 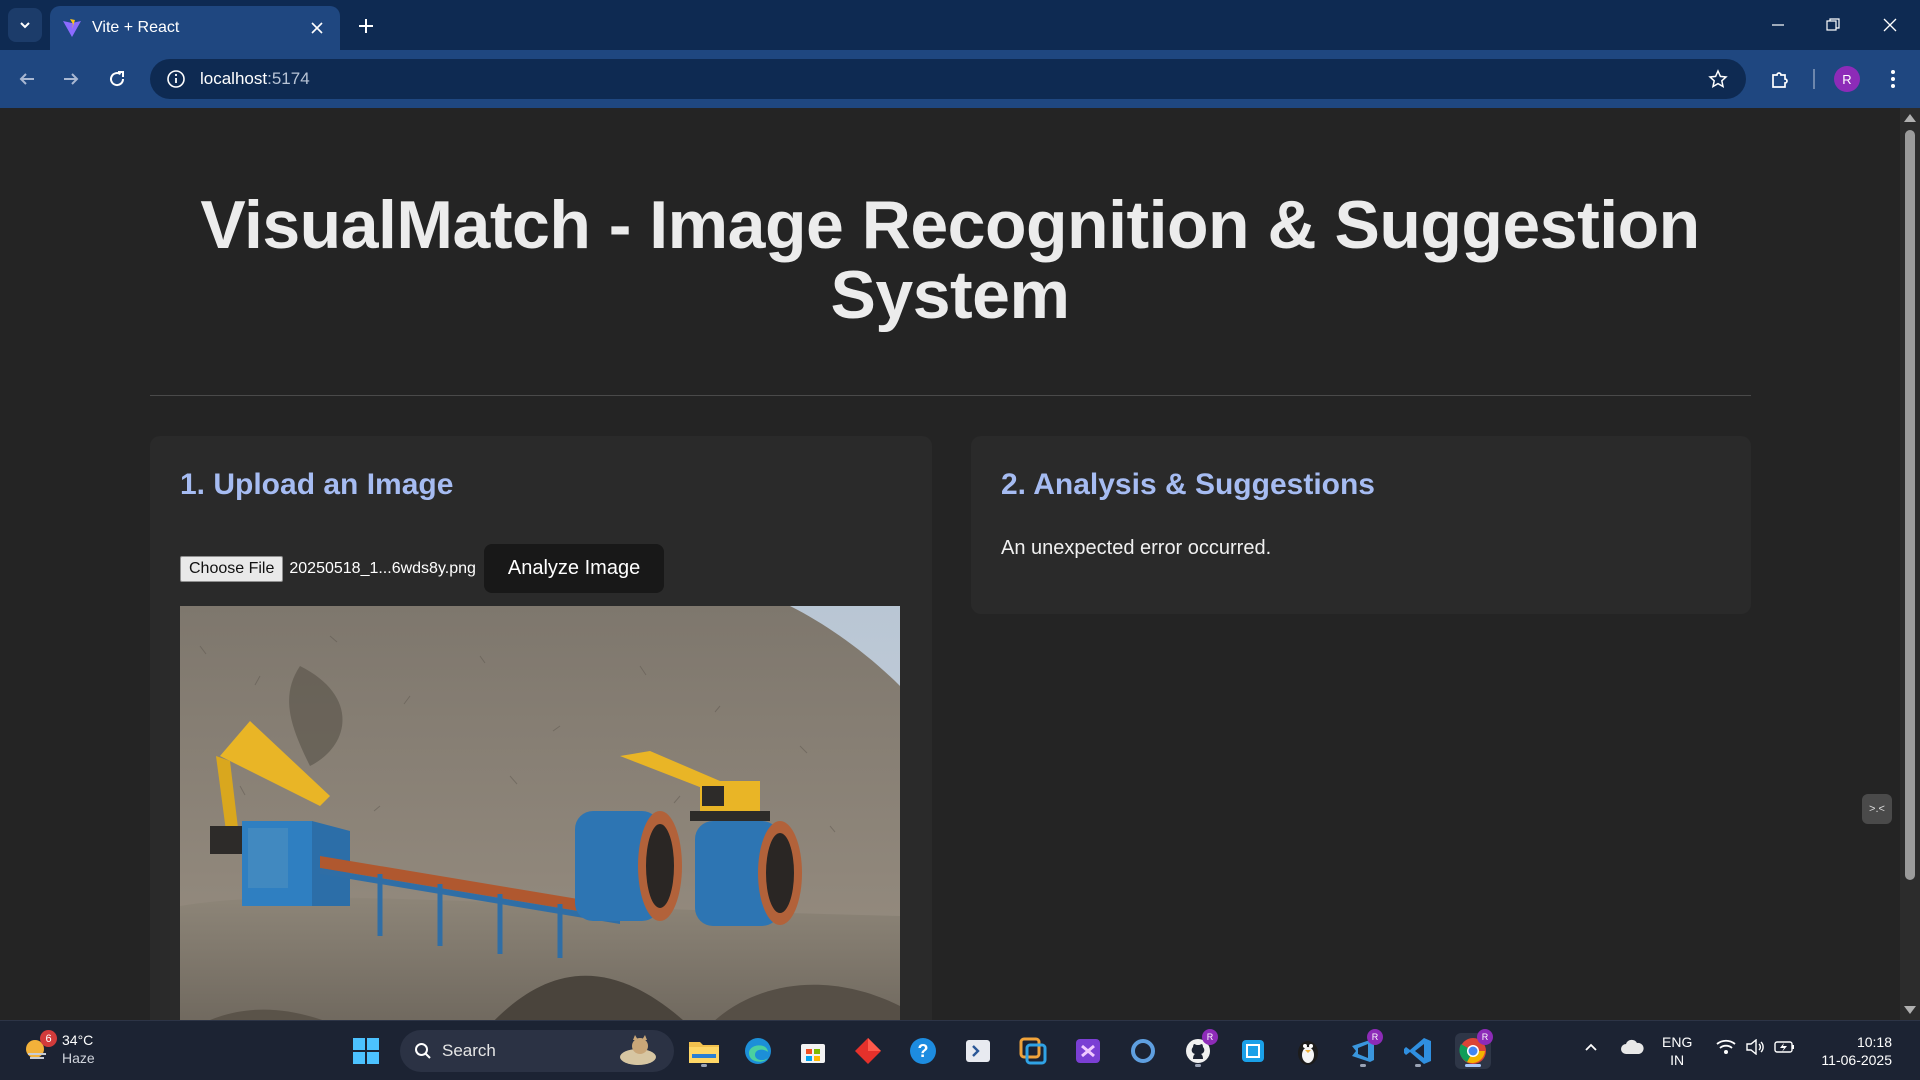 What do you see at coordinates (758, 1051) in the screenshot?
I see `edge-taskbar-icon` at bounding box center [758, 1051].